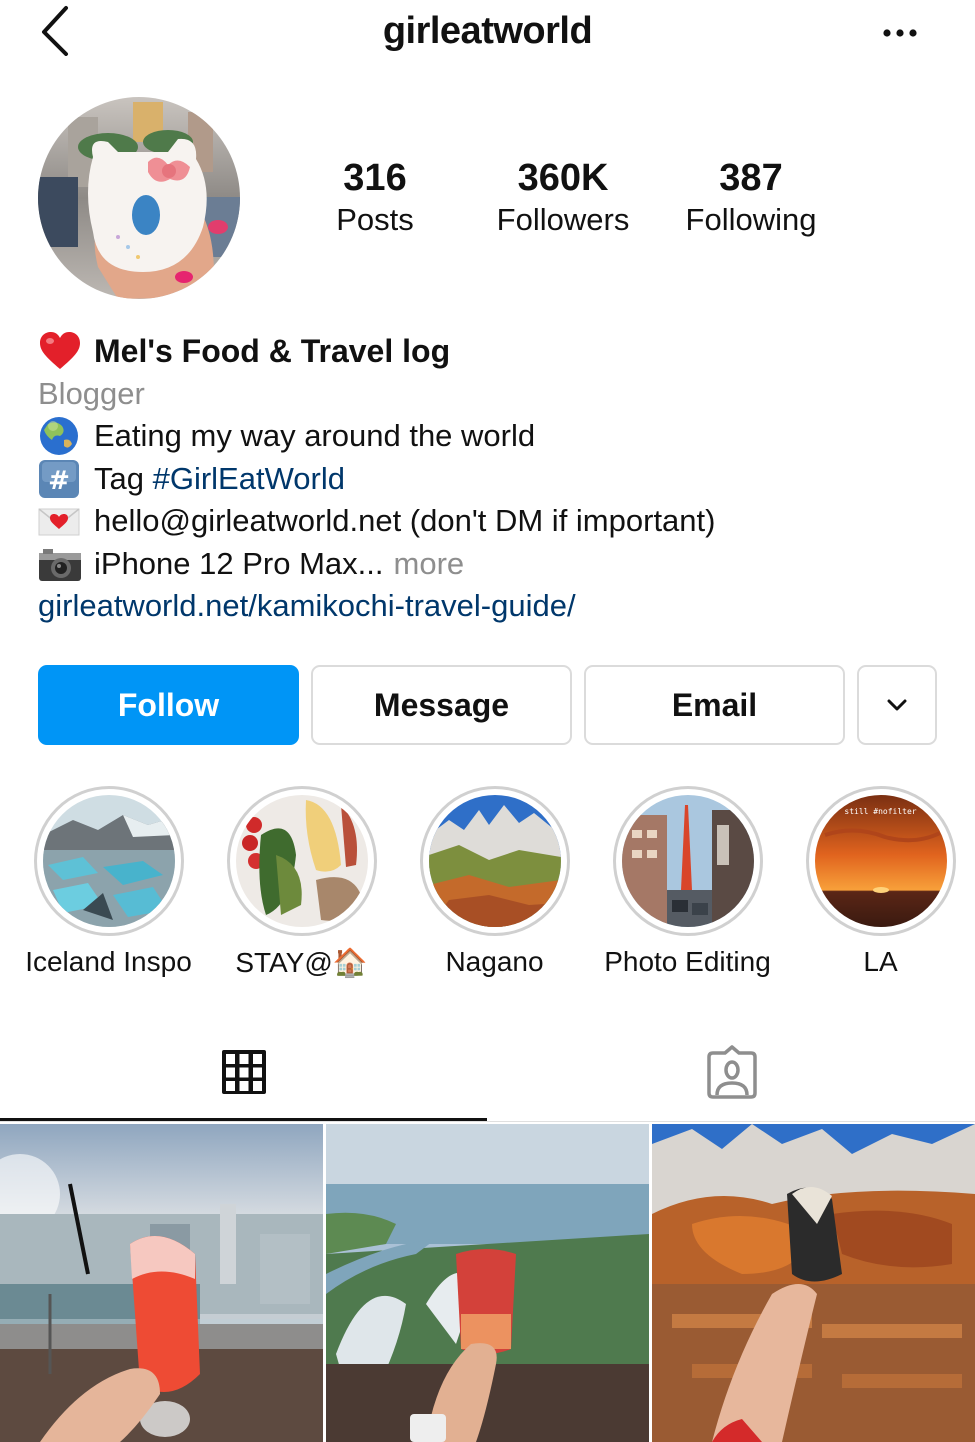 This screenshot has width=975, height=1442. I want to click on highlight-iceland-inspo: Iceland Inspo, so click(108, 882).